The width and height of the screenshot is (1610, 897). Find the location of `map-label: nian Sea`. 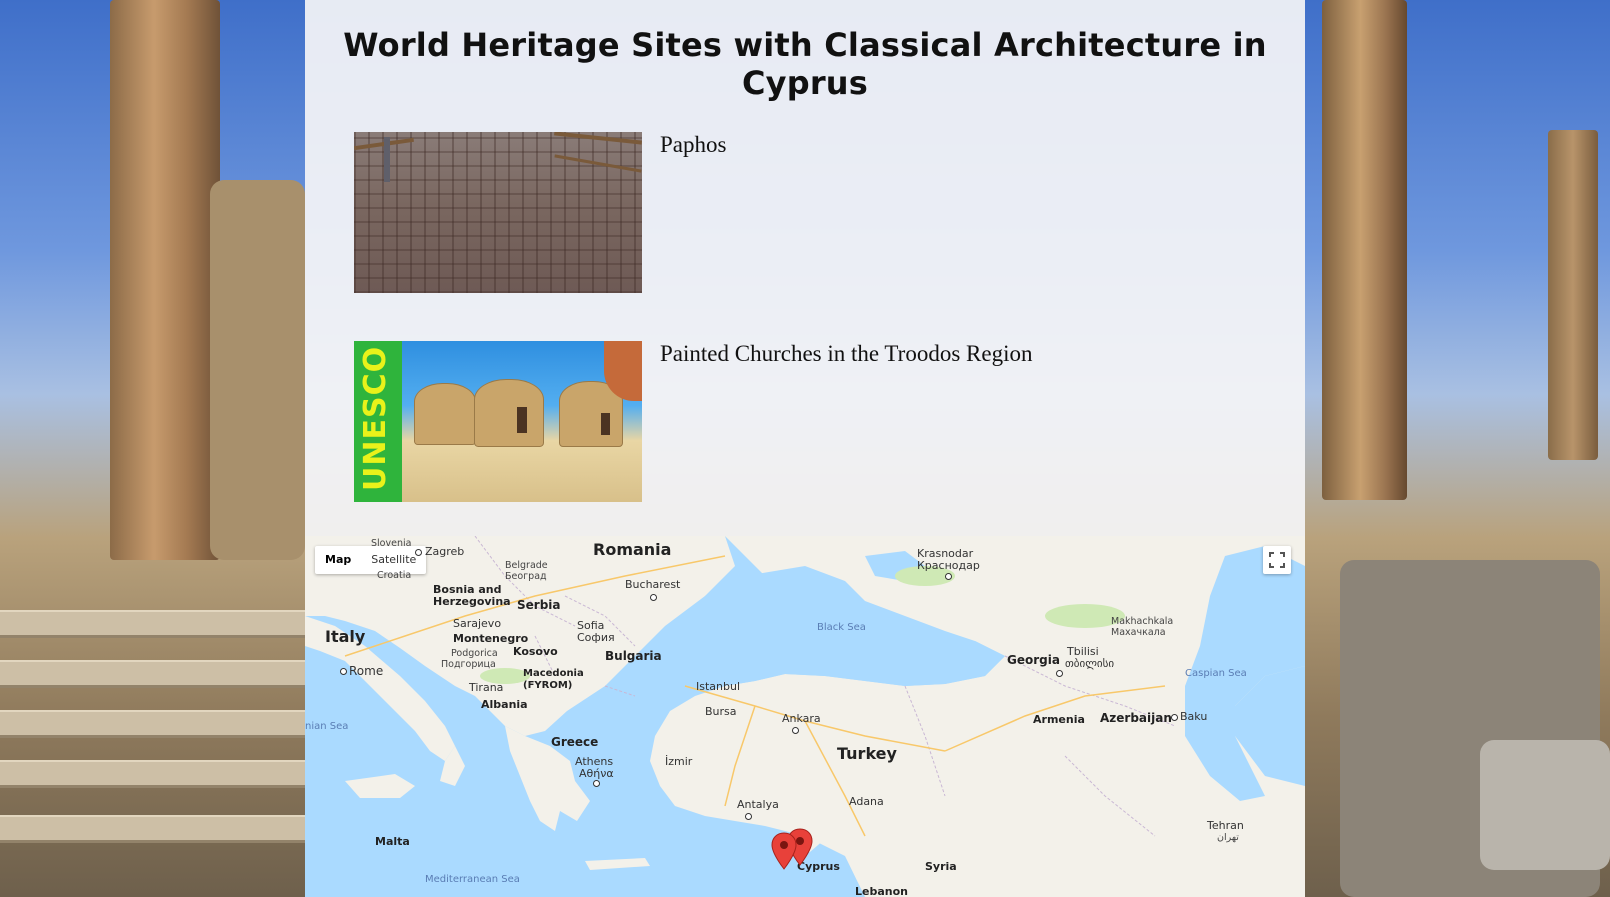

map-label: nian Sea is located at coordinates (327, 726).